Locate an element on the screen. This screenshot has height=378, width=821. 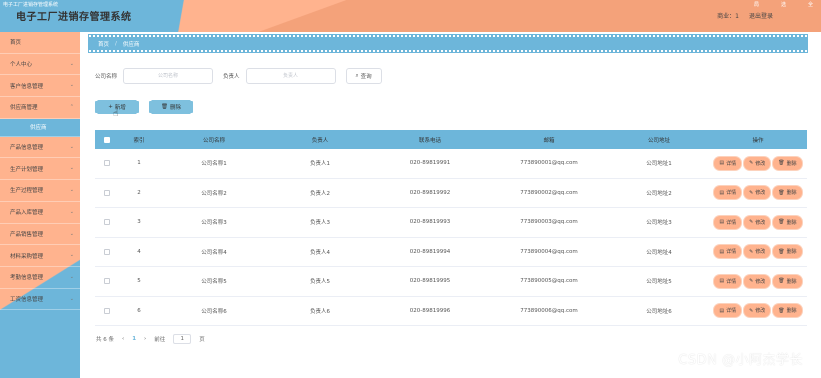
edit-icon: ✎ is located at coordinates (751, 192).